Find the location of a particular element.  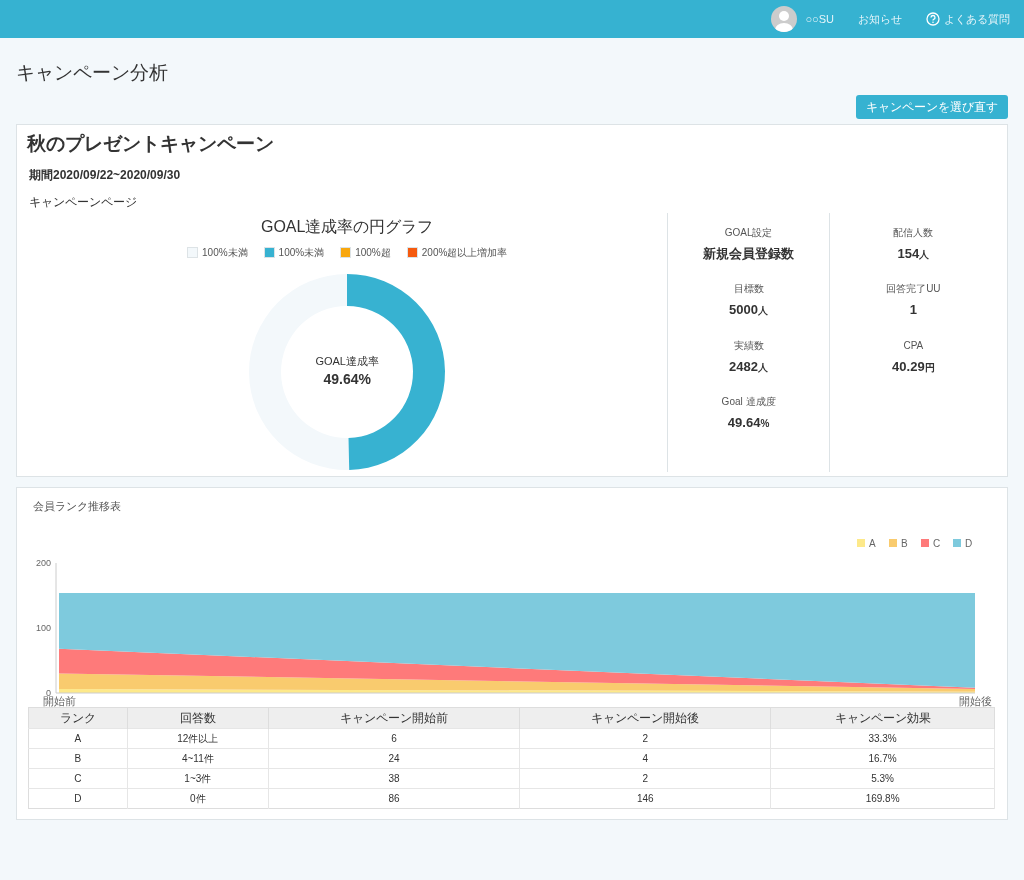

table-cell: 38 is located at coordinates (394, 778).